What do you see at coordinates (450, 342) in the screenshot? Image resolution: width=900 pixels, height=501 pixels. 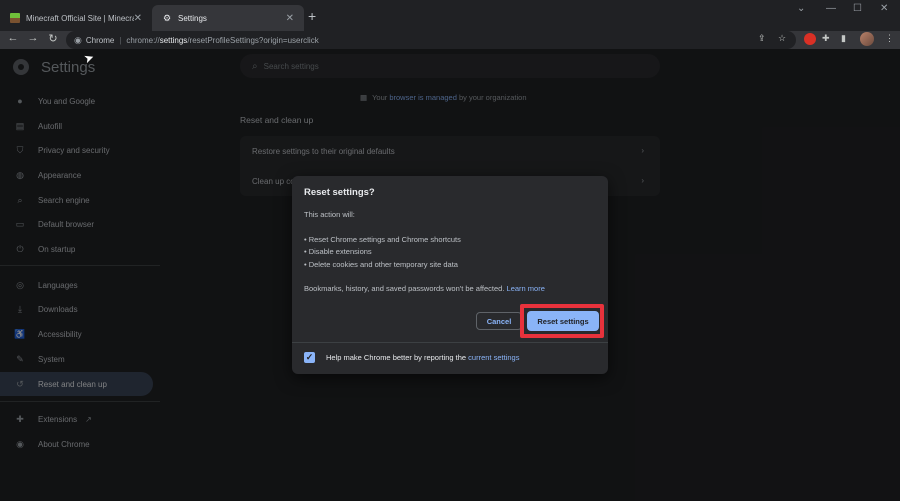 I see `dialog-divider` at bounding box center [450, 342].